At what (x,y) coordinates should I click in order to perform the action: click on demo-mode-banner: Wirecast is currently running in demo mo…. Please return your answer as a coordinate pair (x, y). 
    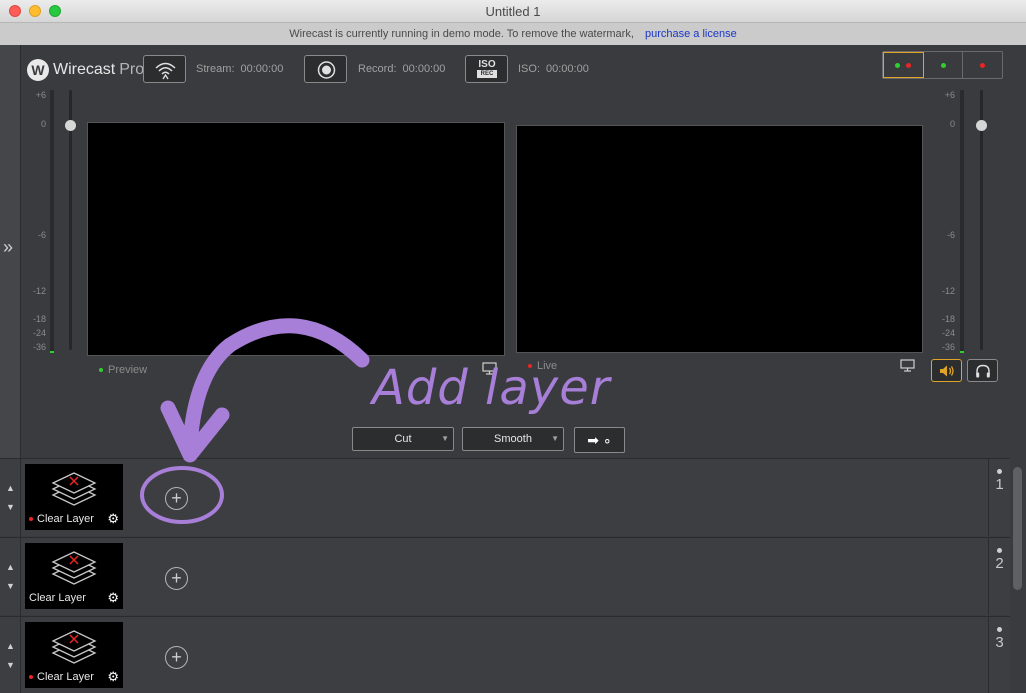
    Looking at the image, I should click on (513, 34).